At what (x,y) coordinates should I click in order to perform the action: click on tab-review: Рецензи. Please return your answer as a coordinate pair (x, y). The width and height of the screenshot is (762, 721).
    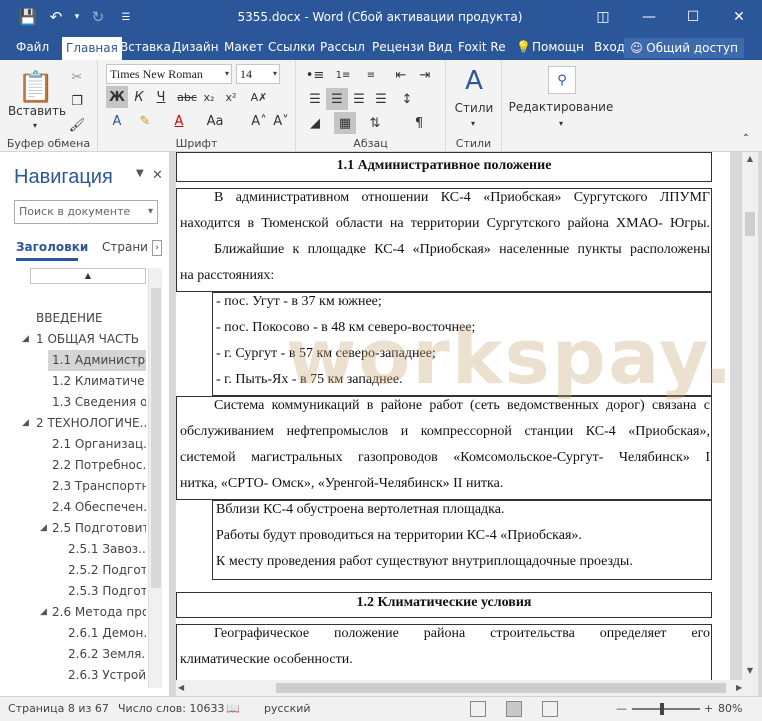
    Looking at the image, I should click on (396, 47).